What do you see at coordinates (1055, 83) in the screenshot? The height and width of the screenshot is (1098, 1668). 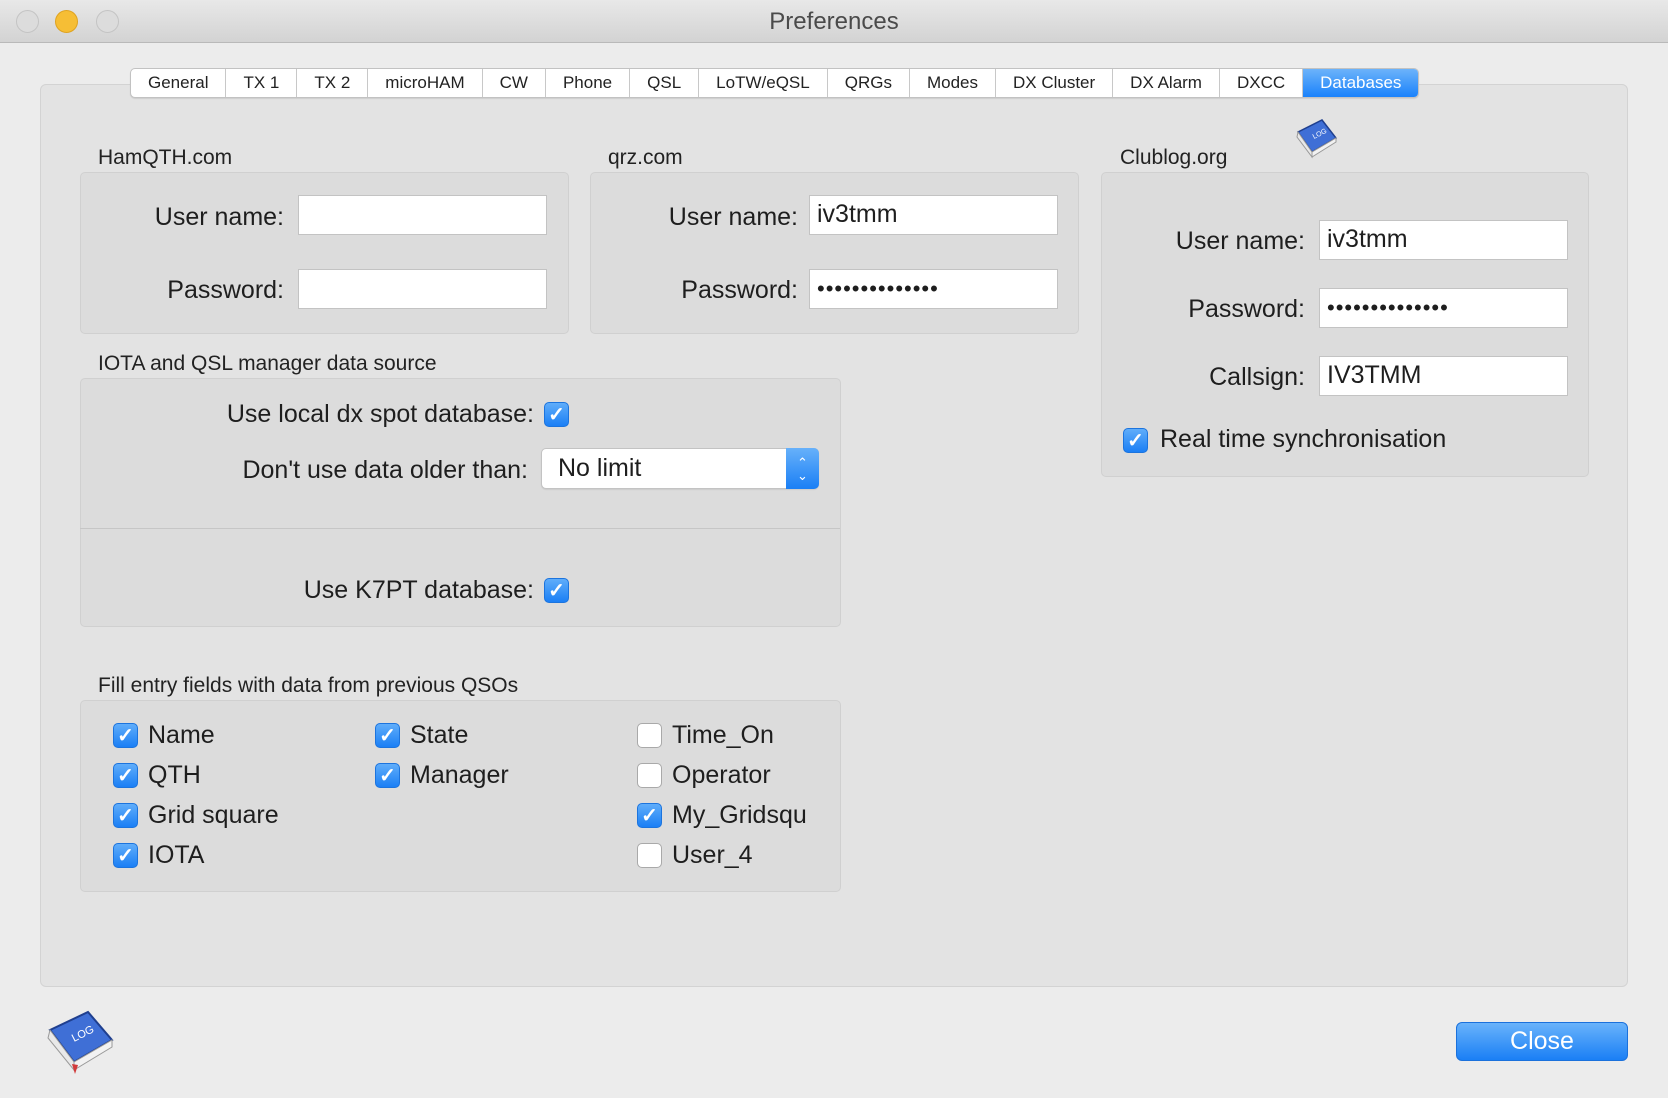 I see `tab-dx-cluster: DX Cluster` at bounding box center [1055, 83].